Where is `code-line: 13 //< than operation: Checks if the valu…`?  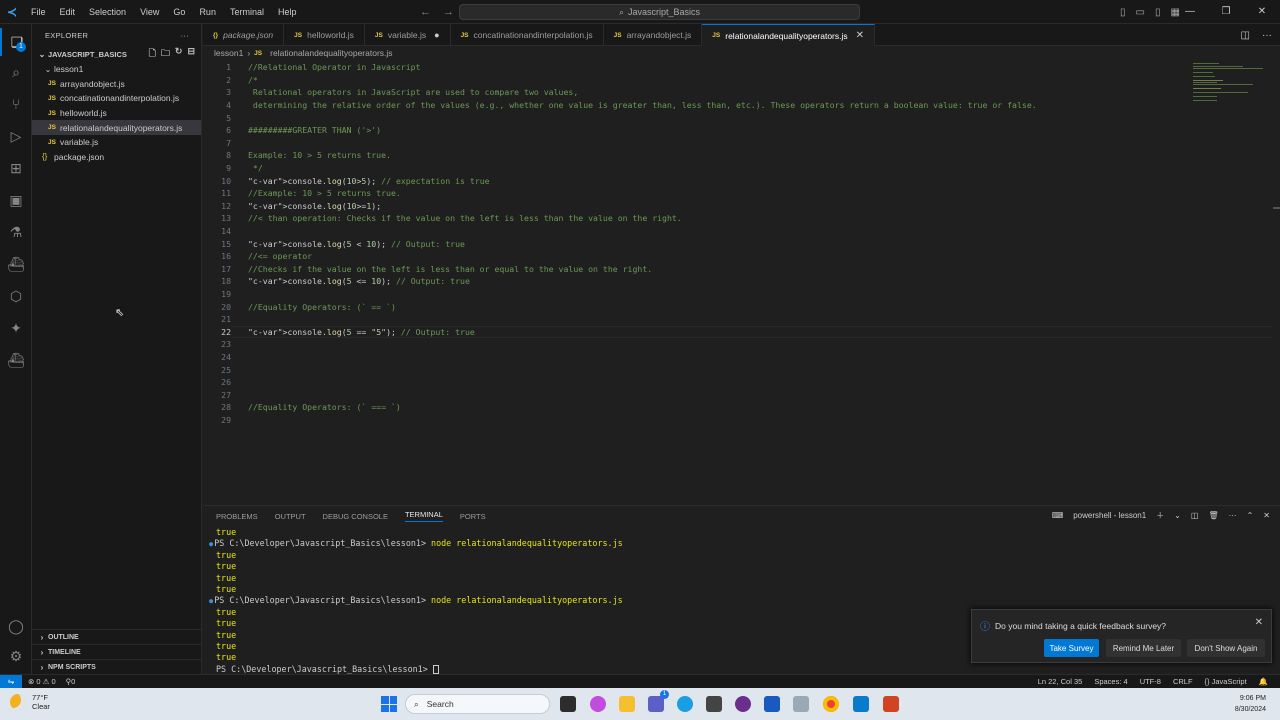 code-line: 13 //< than operation: Checks if the valu… is located at coordinates (723, 218).